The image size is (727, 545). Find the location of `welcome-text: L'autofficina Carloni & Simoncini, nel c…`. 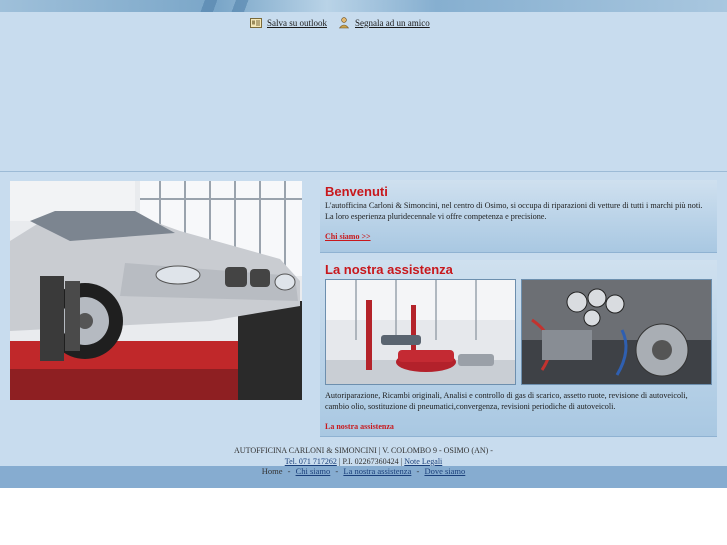

welcome-text: L'autofficina Carloni & Simoncini, nel c… is located at coordinates (514, 211).